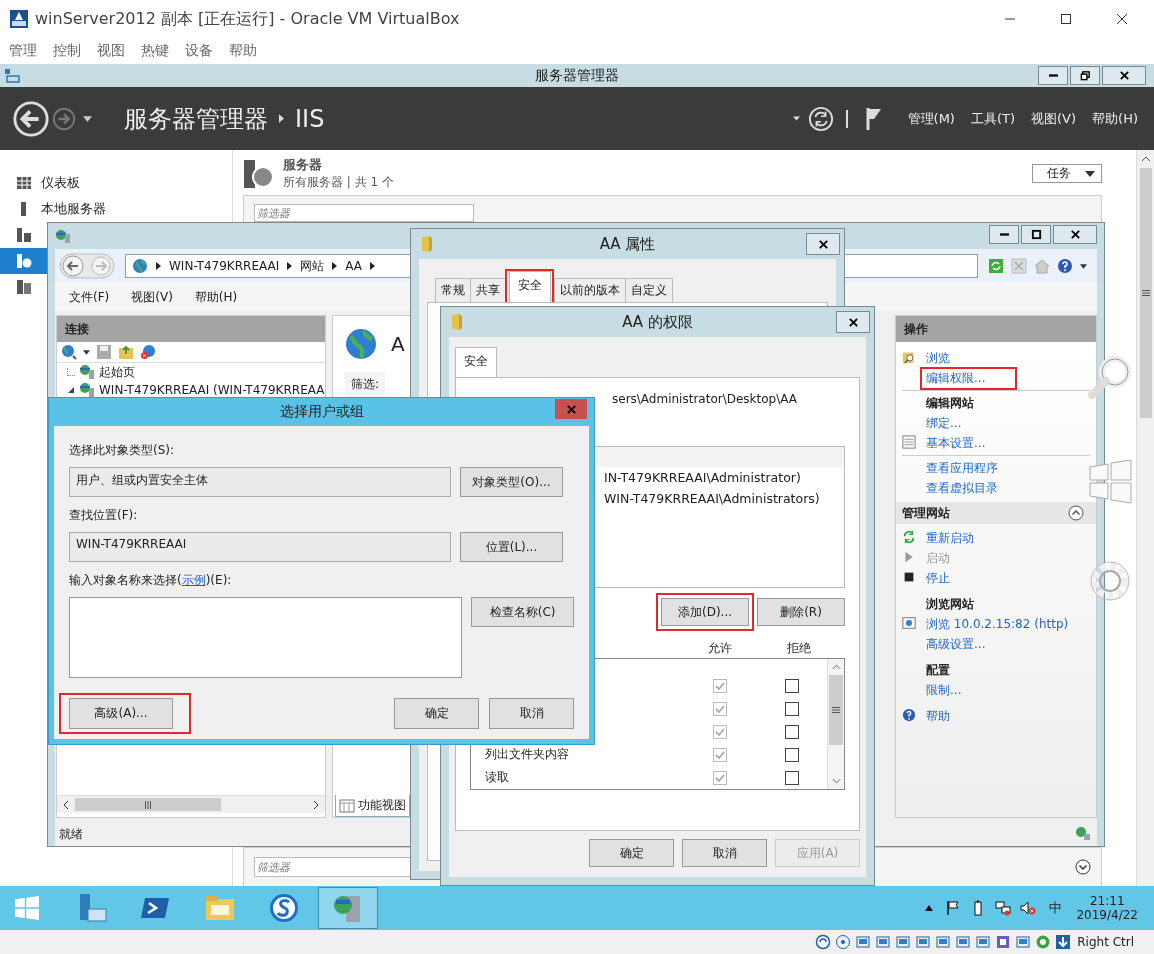 Image resolution: width=1154 pixels, height=954 pixels. What do you see at coordinates (962, 468) in the screenshot?
I see `action-link: 查看应用程序` at bounding box center [962, 468].